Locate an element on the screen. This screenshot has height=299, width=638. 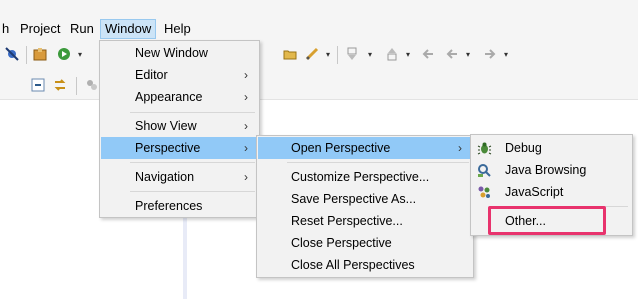
highlight-callout-box is located at coordinates (547, 220).